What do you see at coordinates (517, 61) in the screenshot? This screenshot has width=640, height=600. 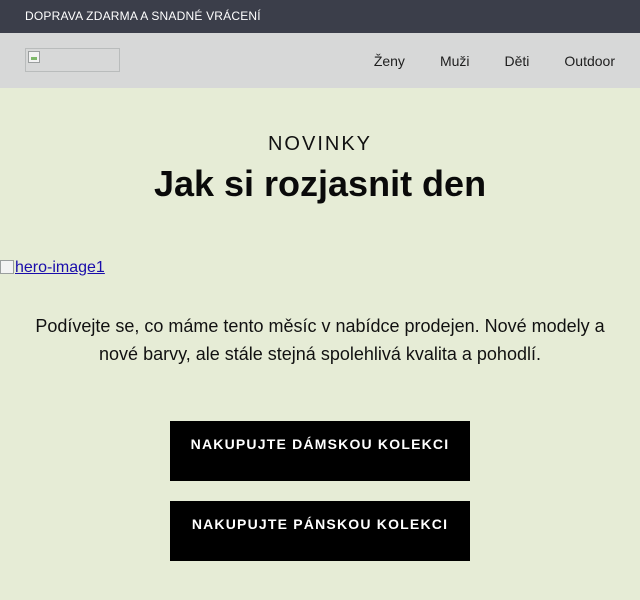 I see `nav-item-deti: Děti` at bounding box center [517, 61].